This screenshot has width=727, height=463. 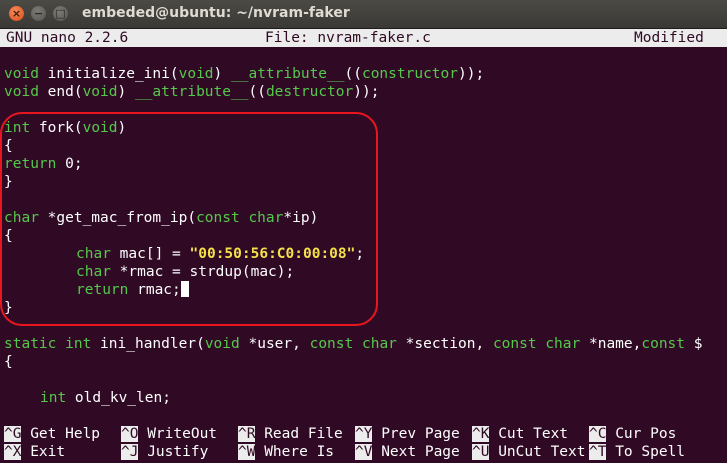 I want to click on shortcut-where-is: ^W Where Is, so click(x=286, y=452).